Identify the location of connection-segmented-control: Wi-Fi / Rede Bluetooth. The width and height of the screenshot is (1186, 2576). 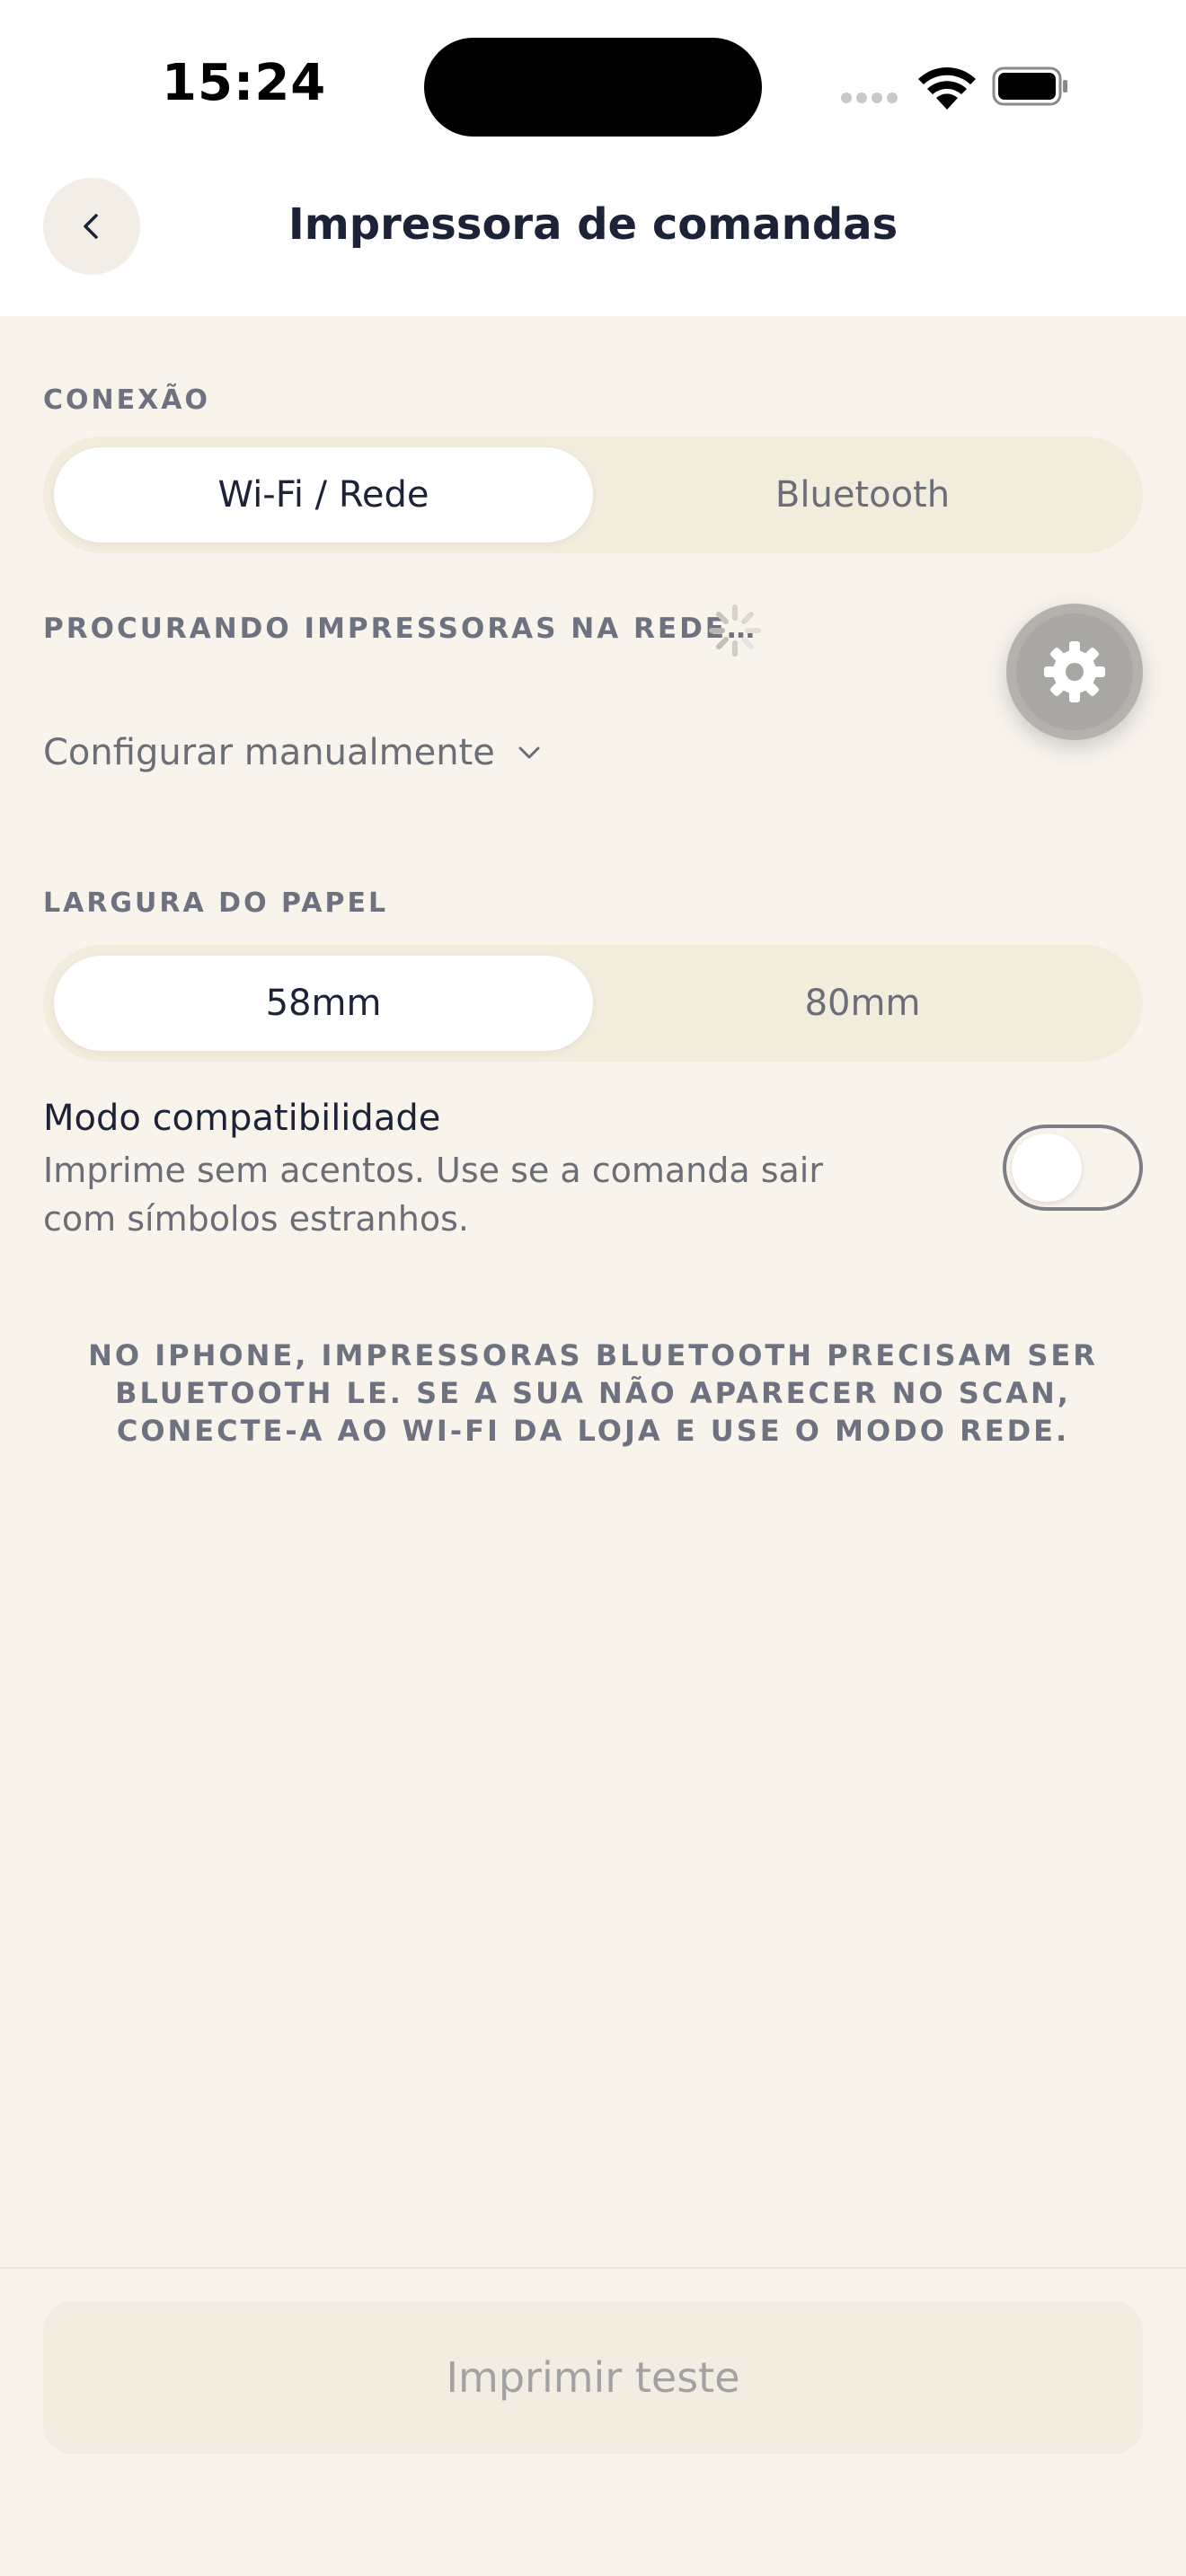
(593, 495).